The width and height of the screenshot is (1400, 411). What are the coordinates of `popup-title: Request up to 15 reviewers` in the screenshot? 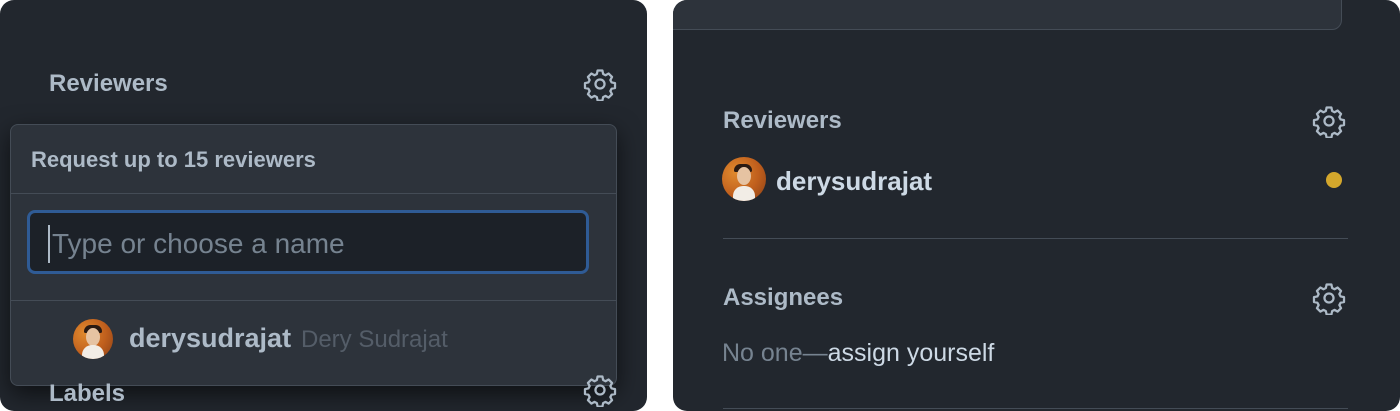 It's located at (173, 159).